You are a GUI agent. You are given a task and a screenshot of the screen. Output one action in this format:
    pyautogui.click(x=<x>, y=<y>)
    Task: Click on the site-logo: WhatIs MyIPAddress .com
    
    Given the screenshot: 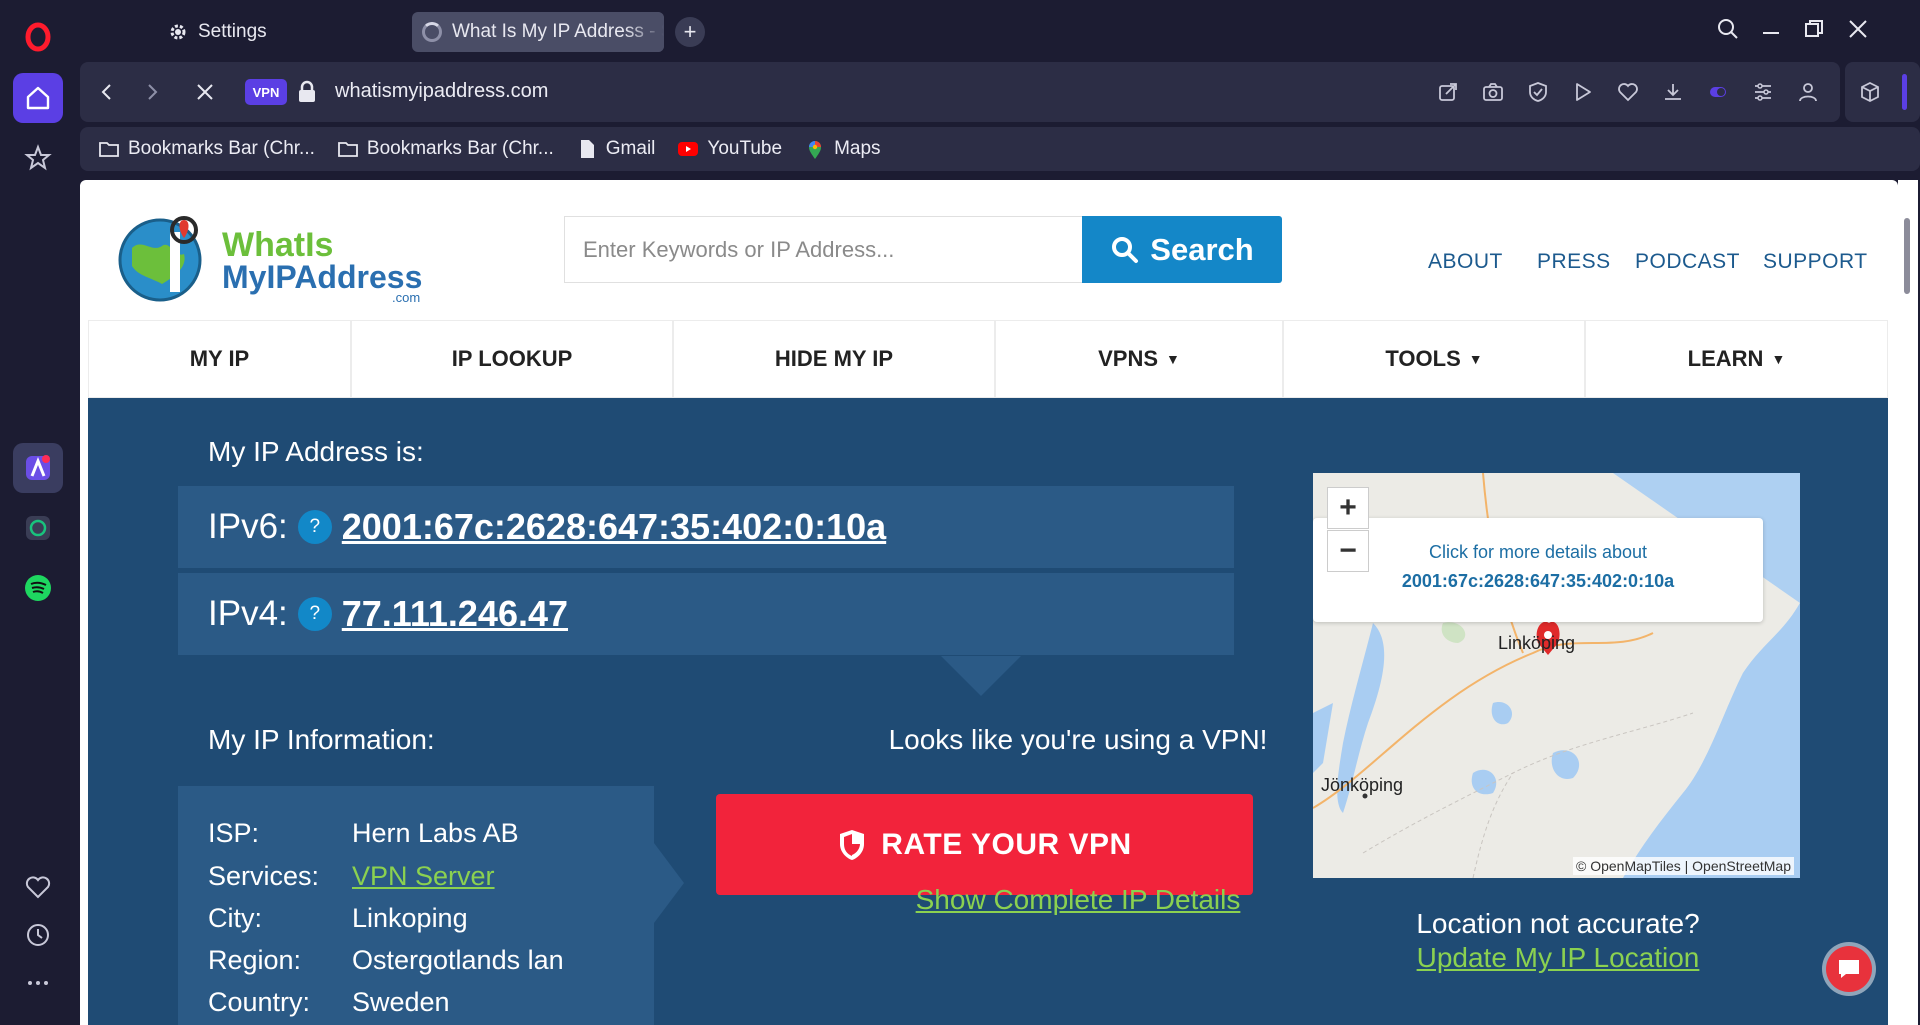 What is the action you would take?
    pyautogui.click(x=272, y=258)
    